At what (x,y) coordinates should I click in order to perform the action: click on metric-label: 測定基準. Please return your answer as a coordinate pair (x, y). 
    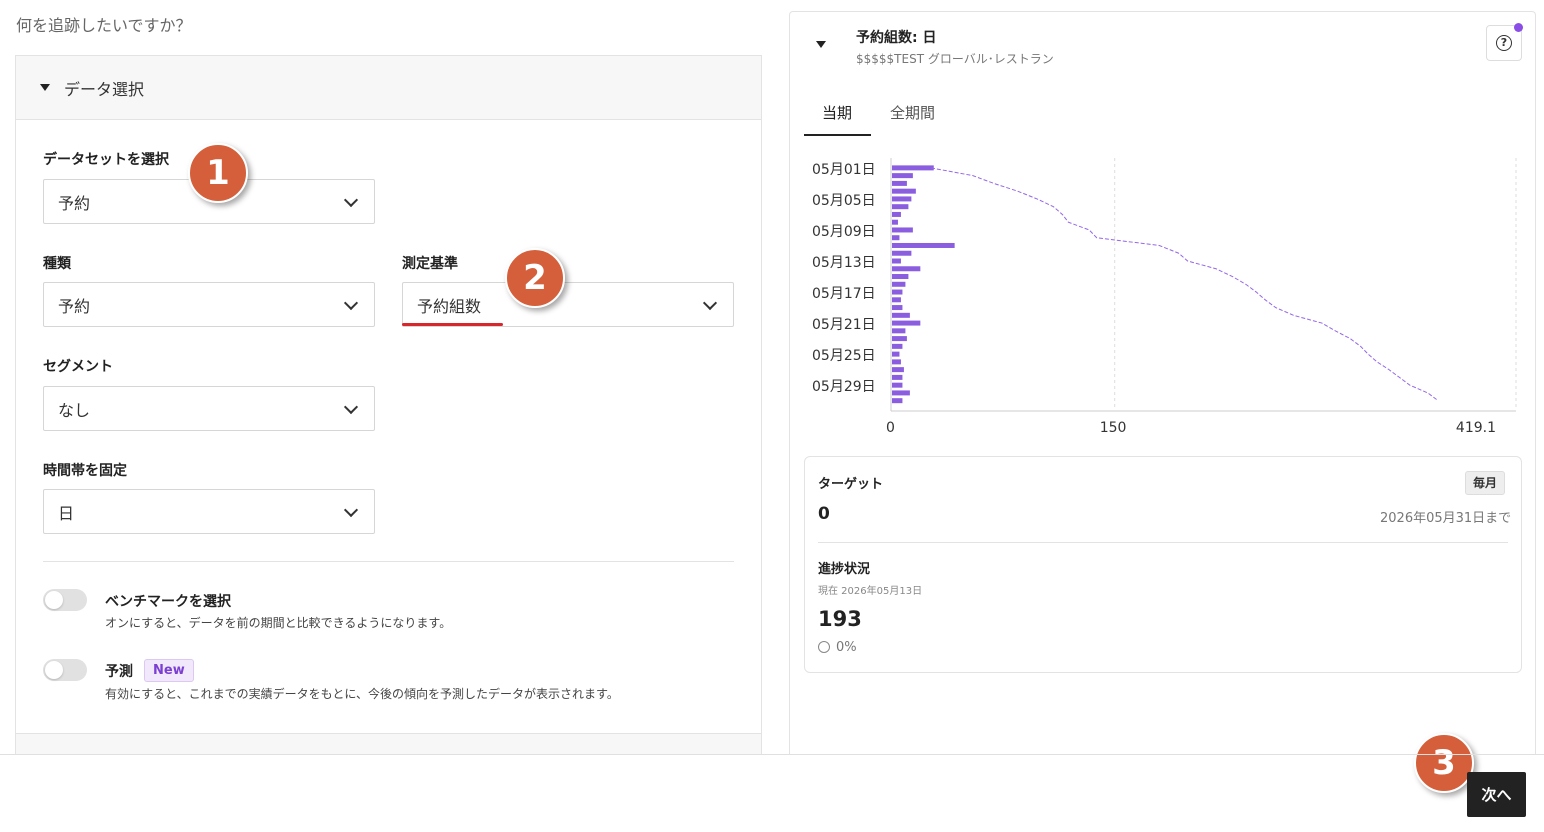
    Looking at the image, I should click on (430, 264).